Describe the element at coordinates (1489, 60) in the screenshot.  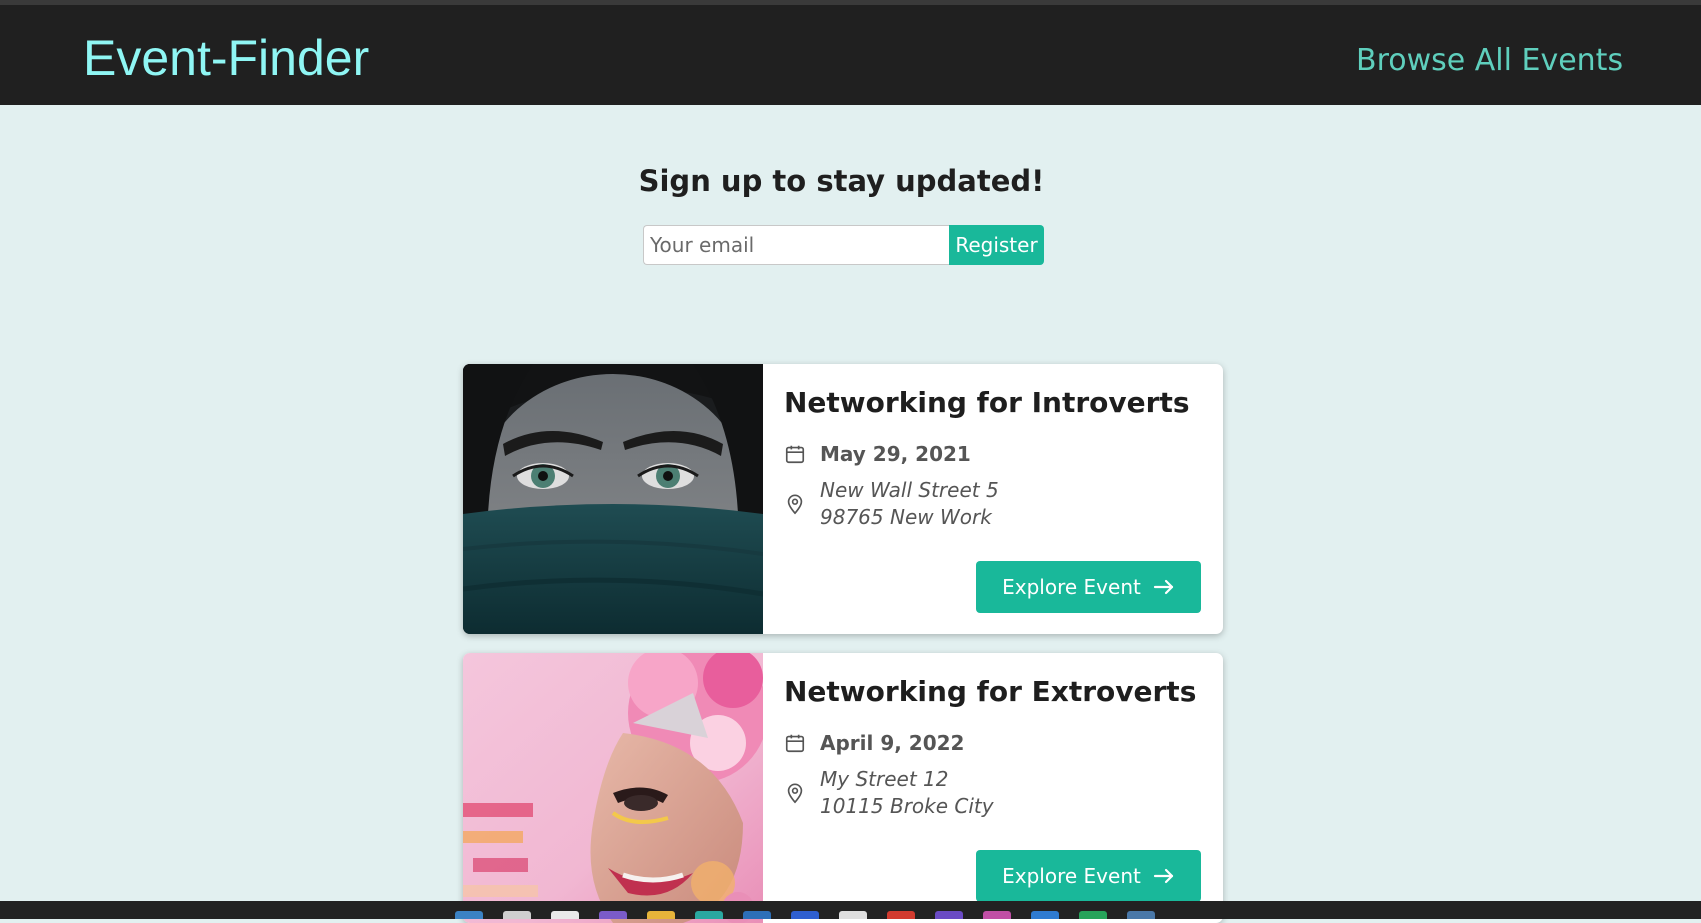
I see `browse-all-events-link: Browse All Events` at that location.